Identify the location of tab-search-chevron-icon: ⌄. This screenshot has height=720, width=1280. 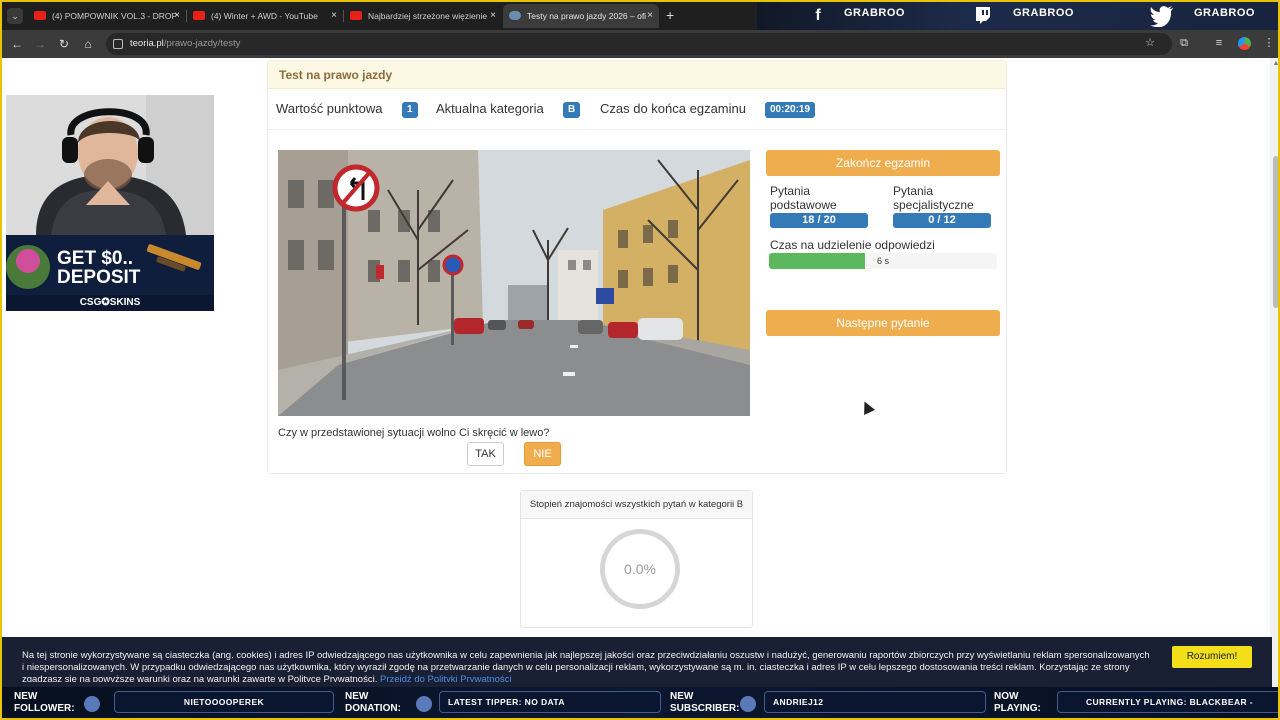
(15, 16).